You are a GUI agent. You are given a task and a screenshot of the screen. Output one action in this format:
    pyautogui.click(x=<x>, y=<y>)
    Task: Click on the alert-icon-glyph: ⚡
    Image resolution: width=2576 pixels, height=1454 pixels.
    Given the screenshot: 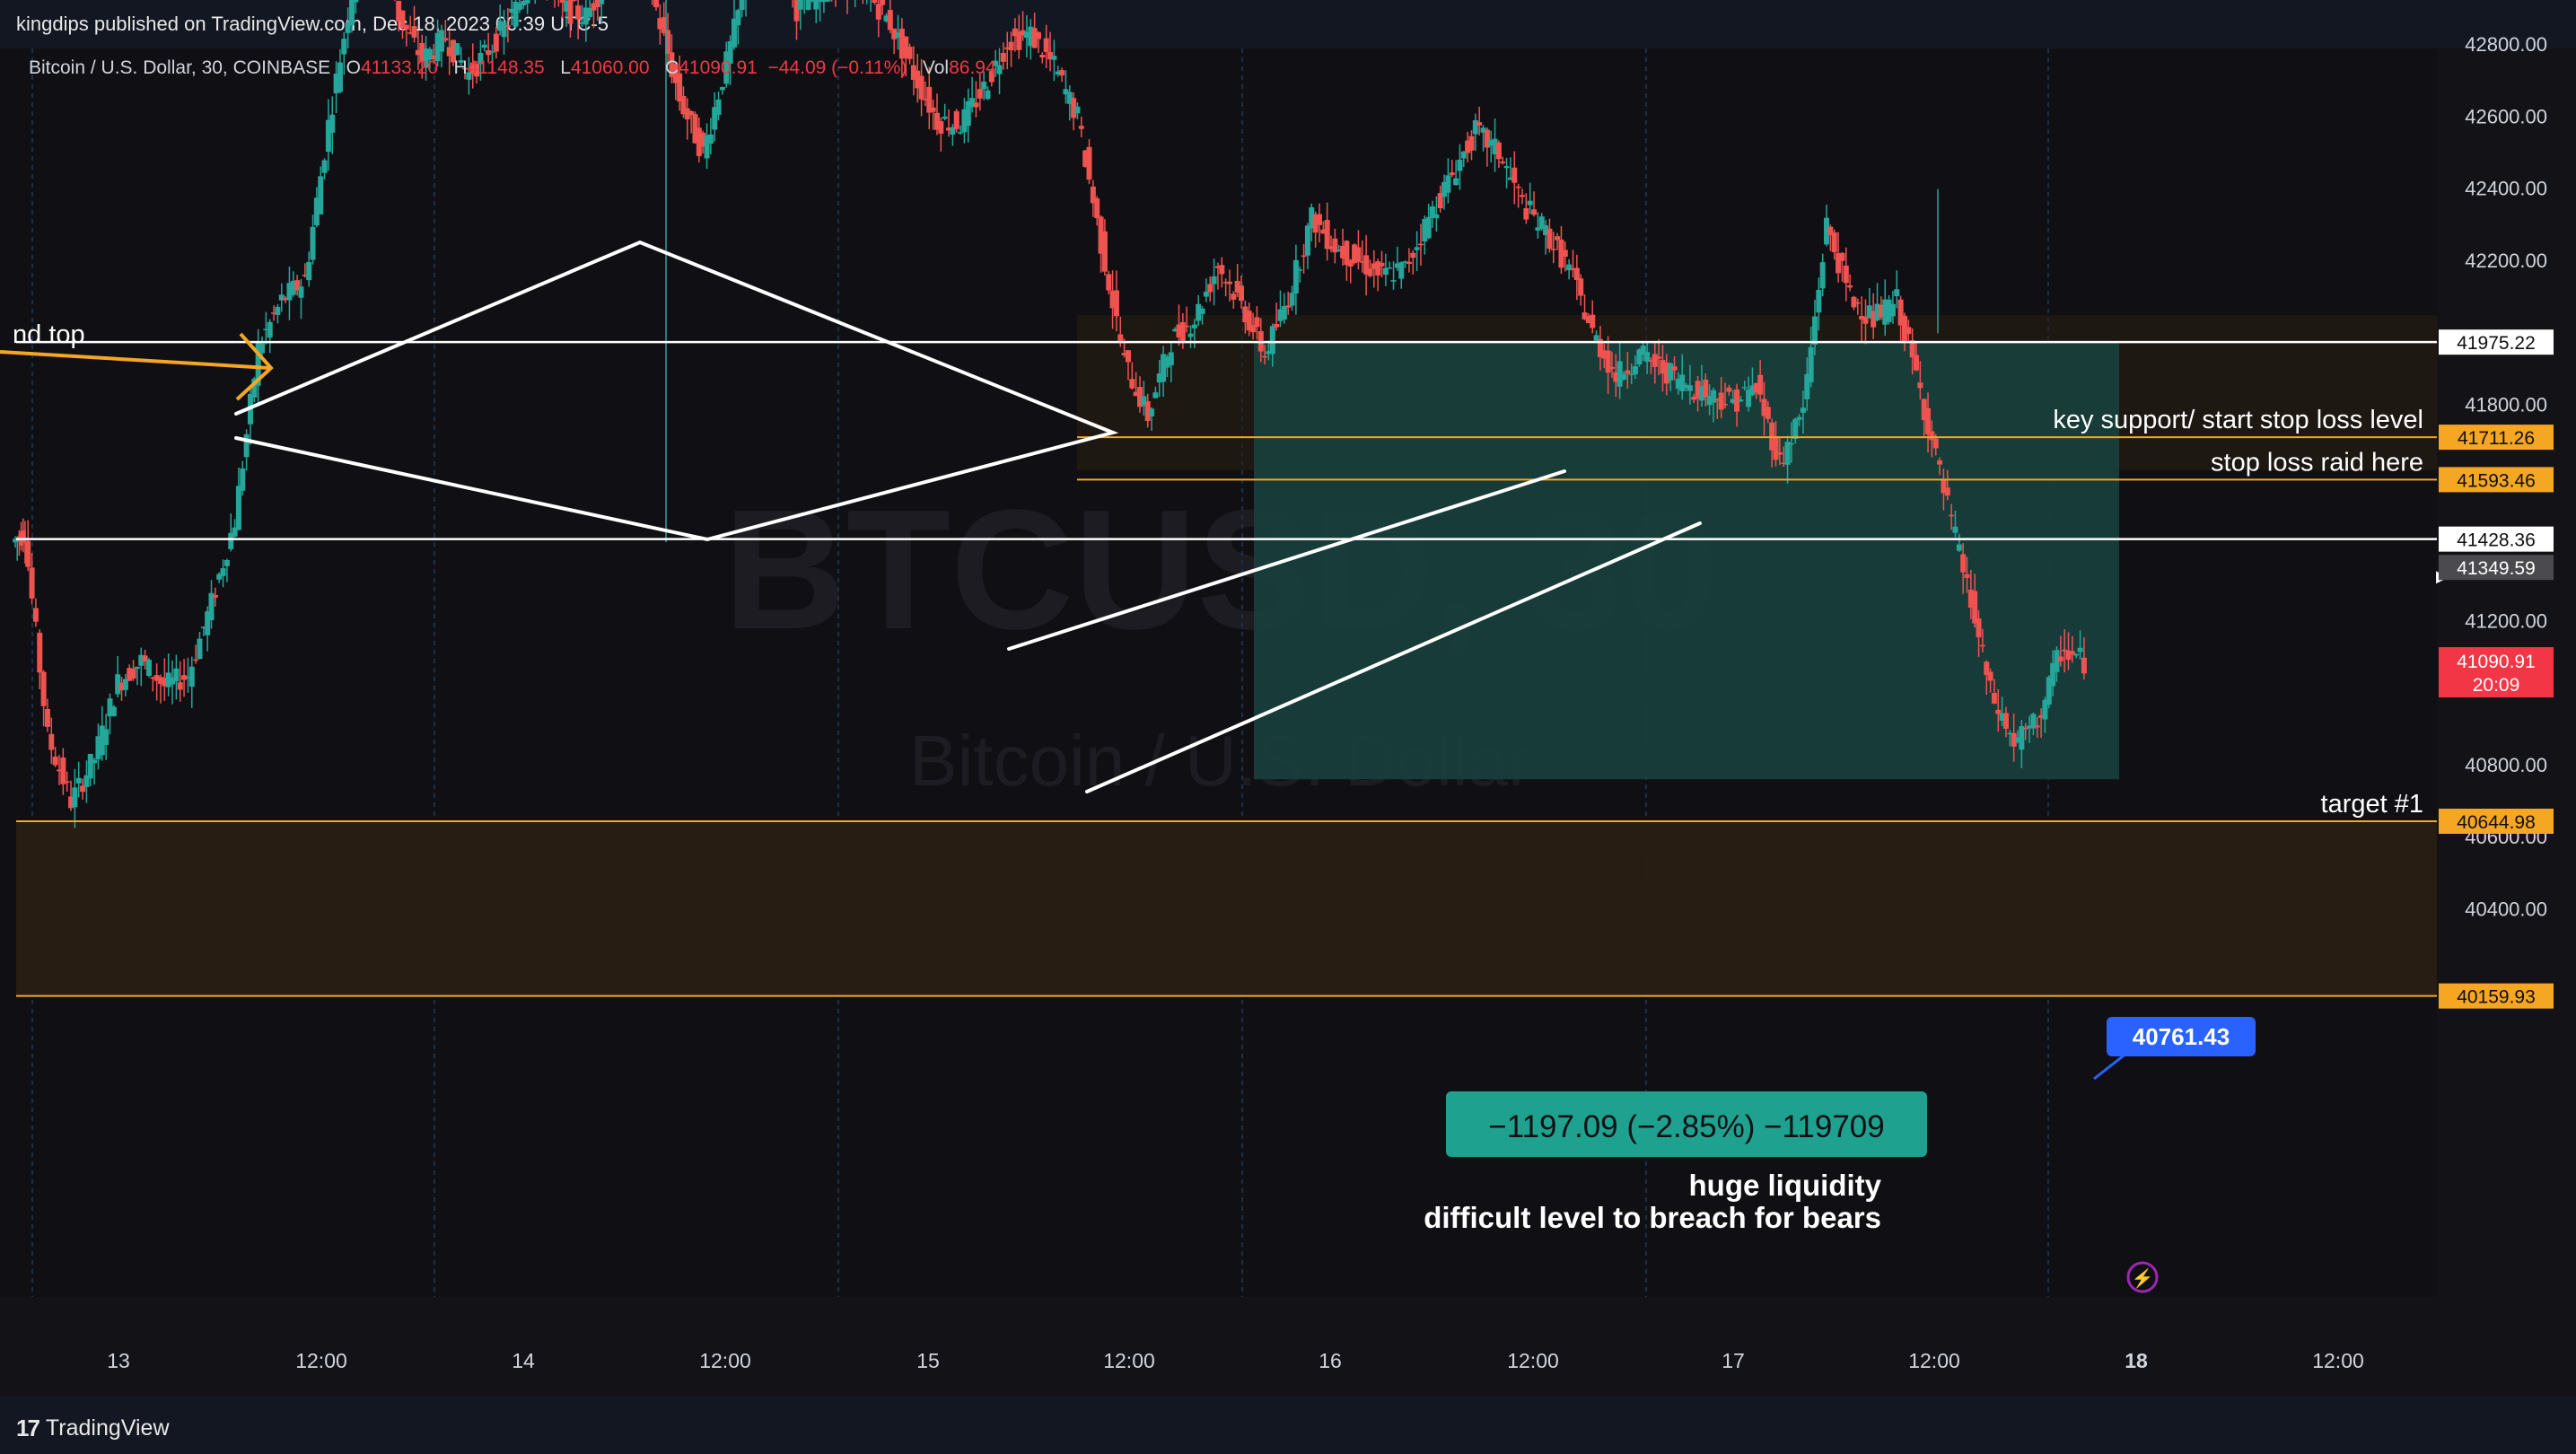 What is the action you would take?
    pyautogui.click(x=2143, y=1278)
    